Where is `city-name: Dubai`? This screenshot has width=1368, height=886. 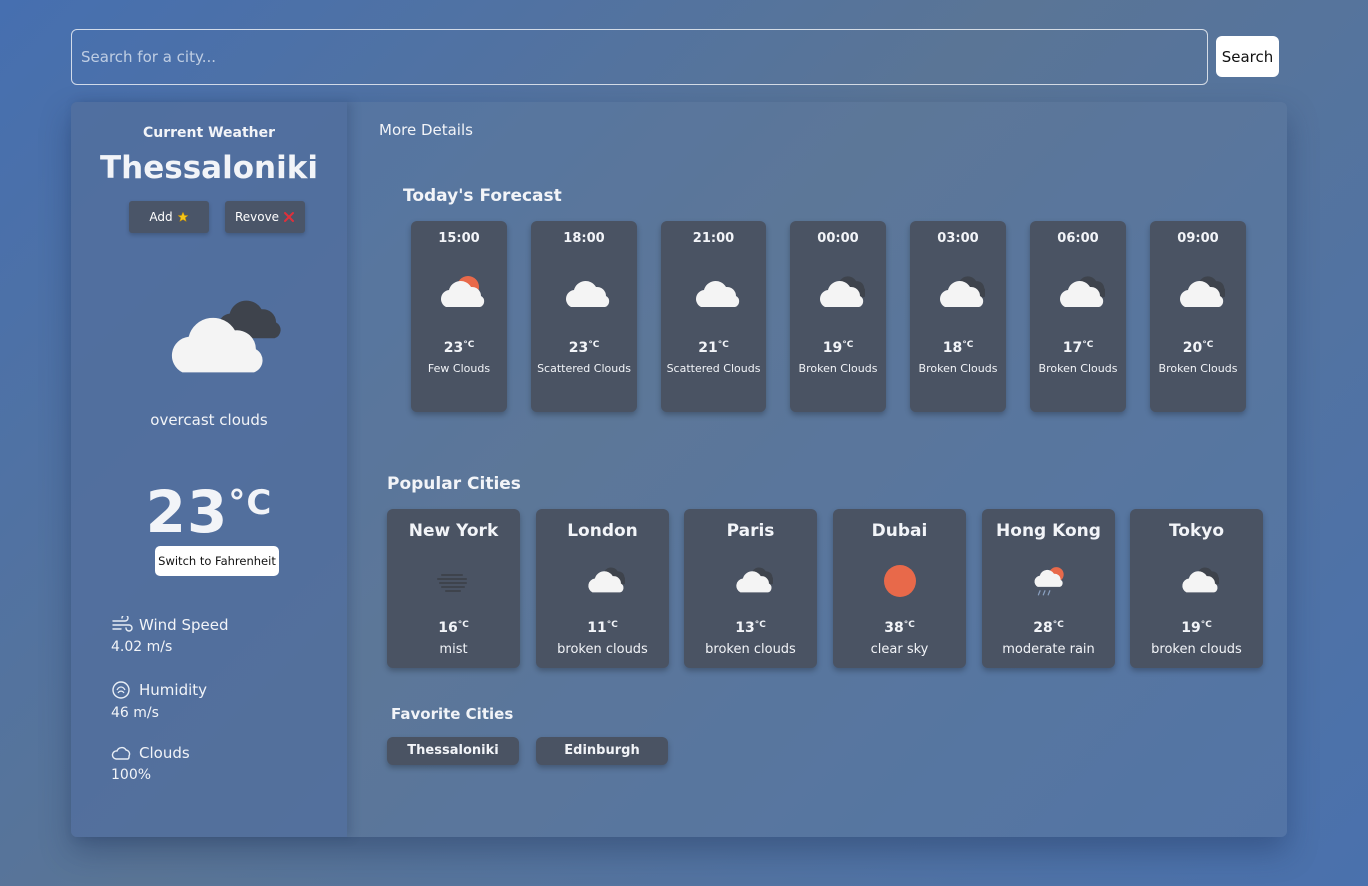
city-name: Dubai is located at coordinates (899, 531).